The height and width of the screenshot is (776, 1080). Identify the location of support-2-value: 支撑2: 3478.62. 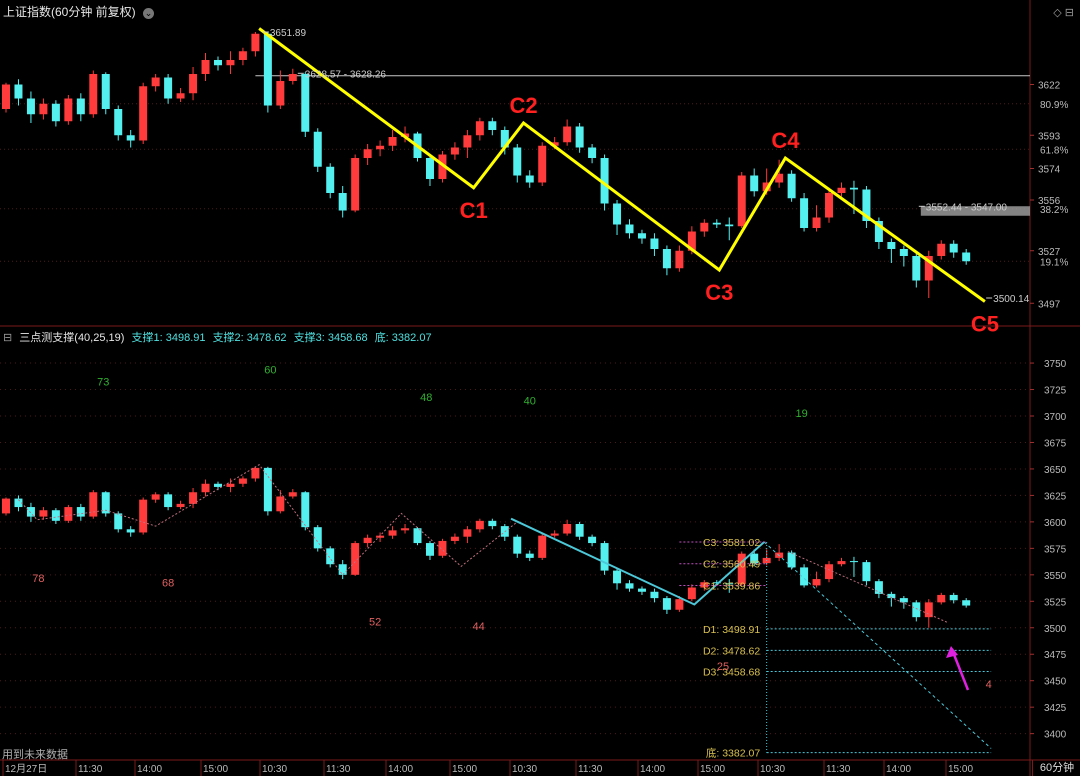
(249, 338).